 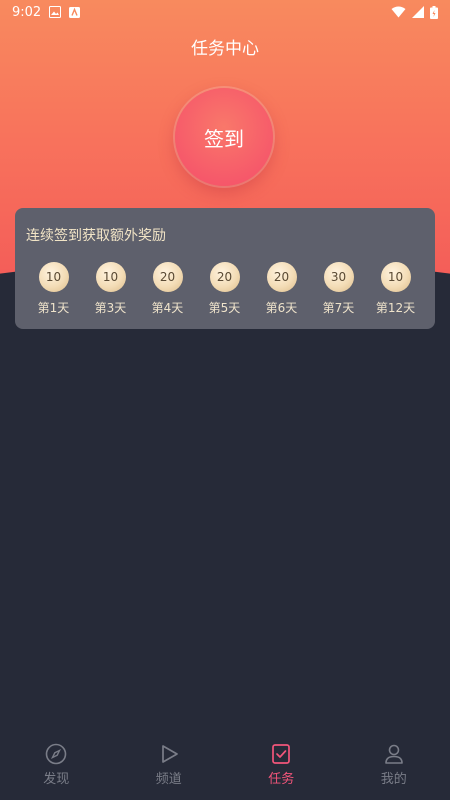 I want to click on bottom-nav: 发现 频道 任务 我的, so click(x=225, y=771).